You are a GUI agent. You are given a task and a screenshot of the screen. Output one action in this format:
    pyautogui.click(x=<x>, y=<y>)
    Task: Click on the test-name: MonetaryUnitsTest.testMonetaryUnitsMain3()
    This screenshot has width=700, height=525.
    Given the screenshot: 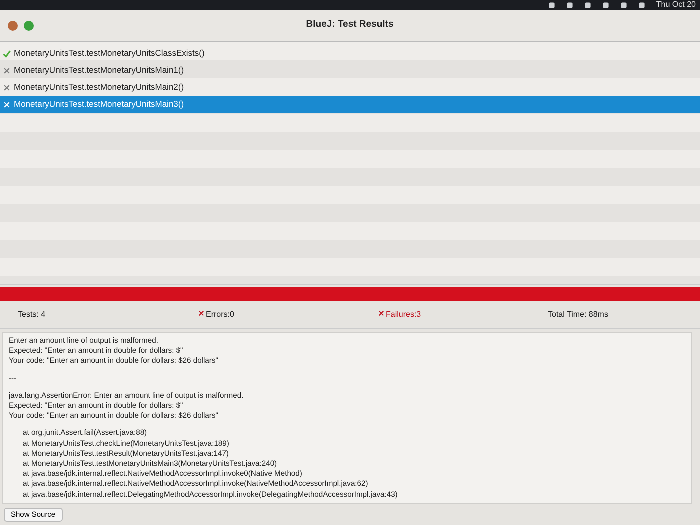 What is the action you would take?
    pyautogui.click(x=99, y=104)
    